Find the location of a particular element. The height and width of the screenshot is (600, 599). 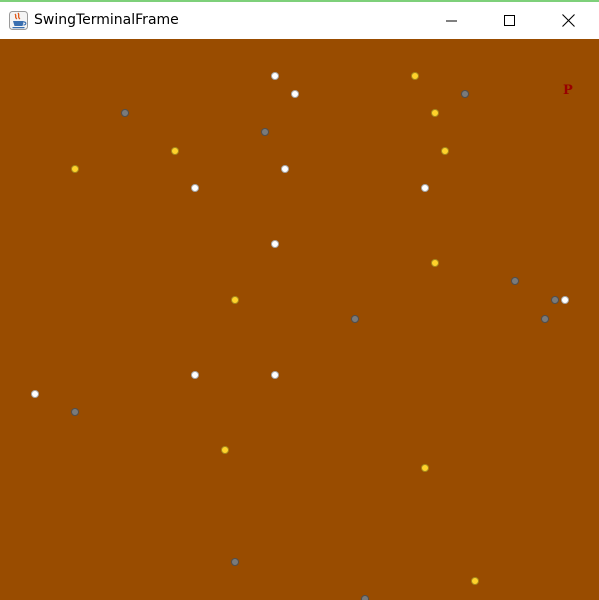

window-title: SwingTerminalFrame is located at coordinates (106, 20).